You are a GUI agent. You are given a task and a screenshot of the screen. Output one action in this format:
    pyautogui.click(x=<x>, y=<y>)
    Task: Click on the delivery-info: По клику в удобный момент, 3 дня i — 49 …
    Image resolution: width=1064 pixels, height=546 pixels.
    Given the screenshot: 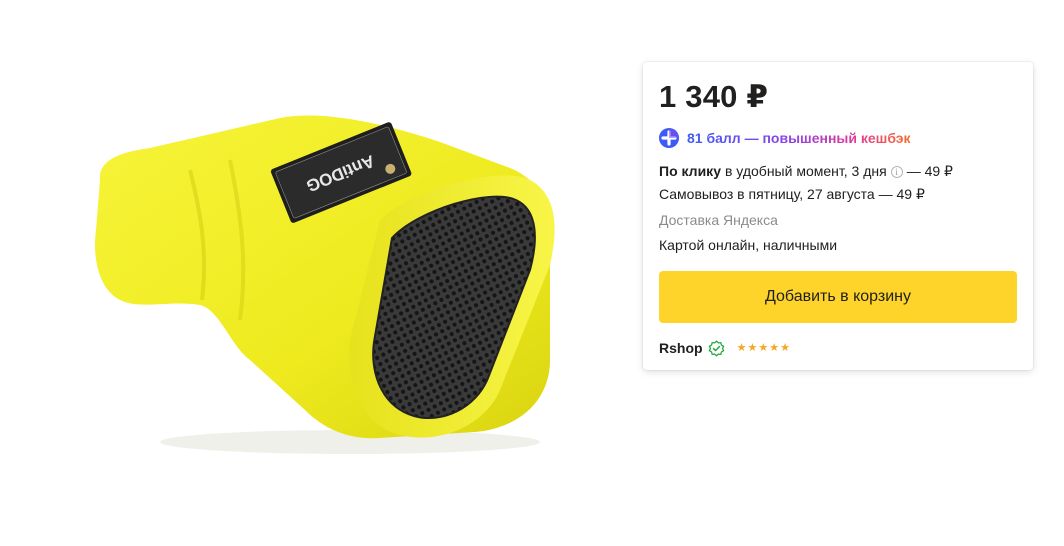 What is the action you would take?
    pyautogui.click(x=838, y=208)
    